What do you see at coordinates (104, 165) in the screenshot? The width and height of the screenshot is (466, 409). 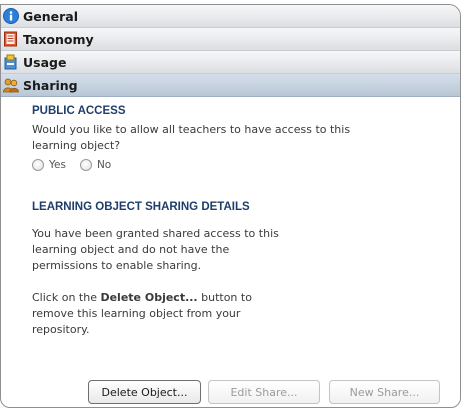 I see `no-radio-label: No` at bounding box center [104, 165].